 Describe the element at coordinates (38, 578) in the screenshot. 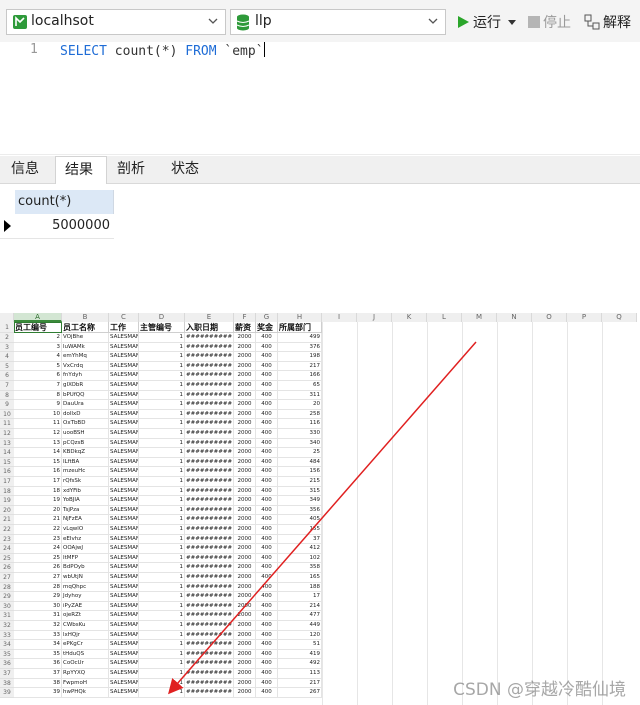

I see `table-cell: 27` at that location.